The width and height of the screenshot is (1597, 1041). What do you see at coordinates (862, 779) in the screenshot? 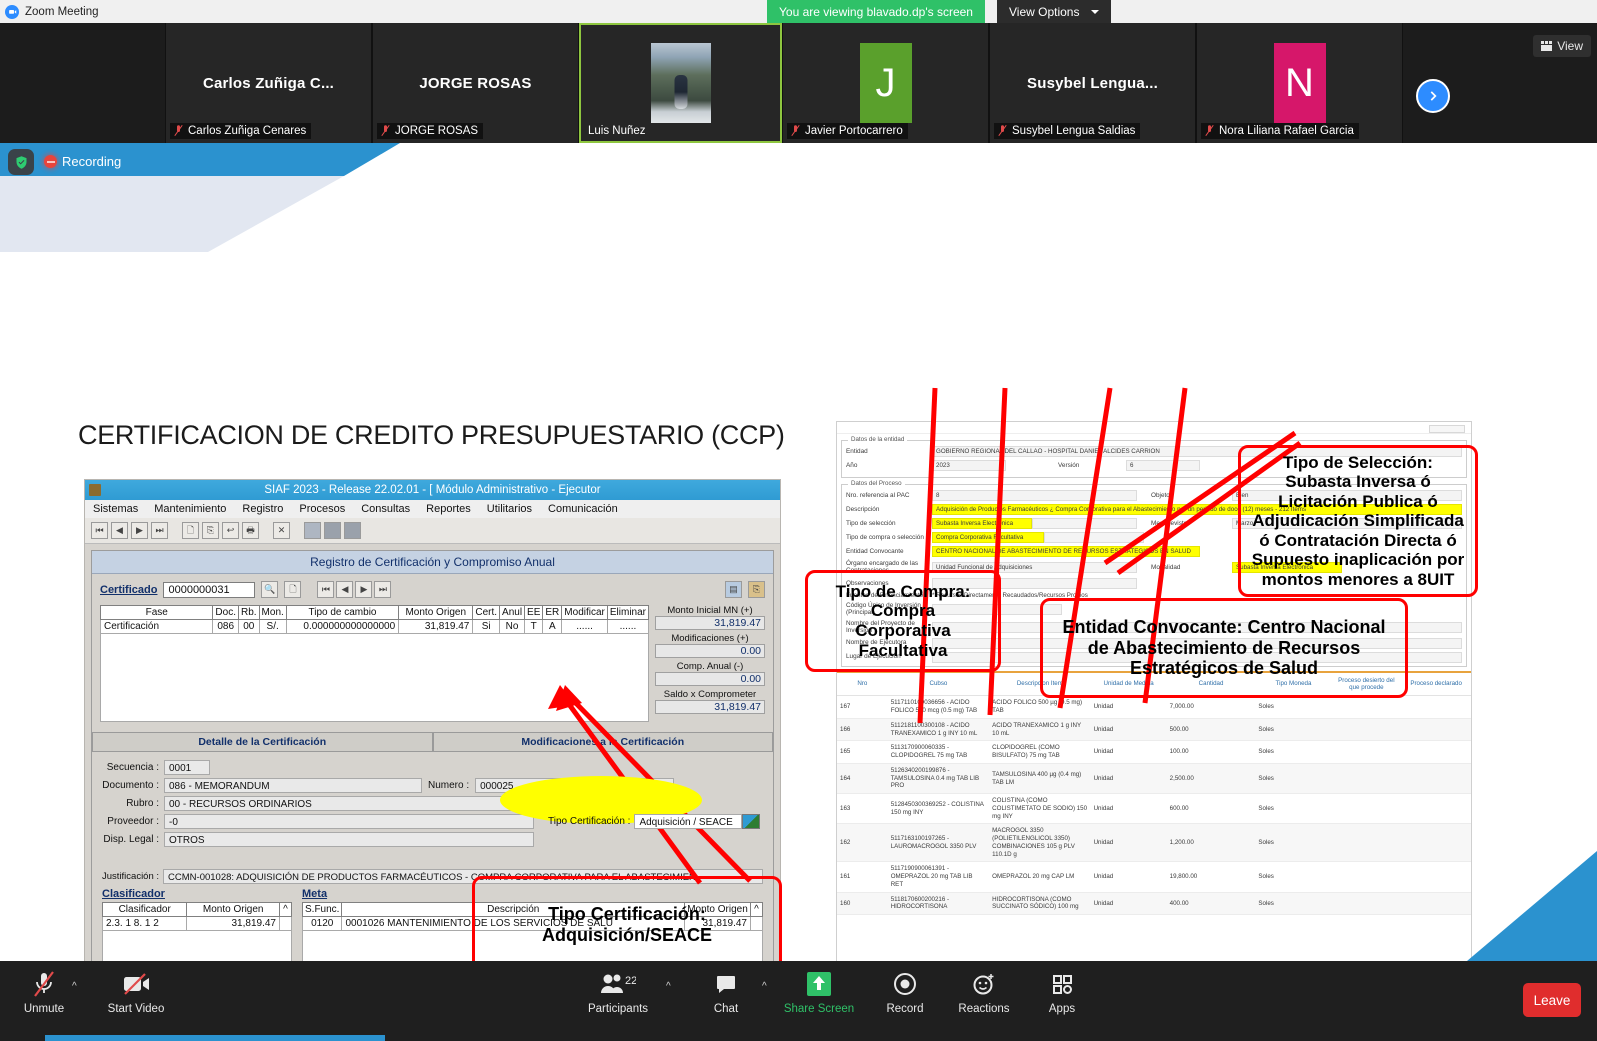
I see `cell-nro: 164` at bounding box center [862, 779].